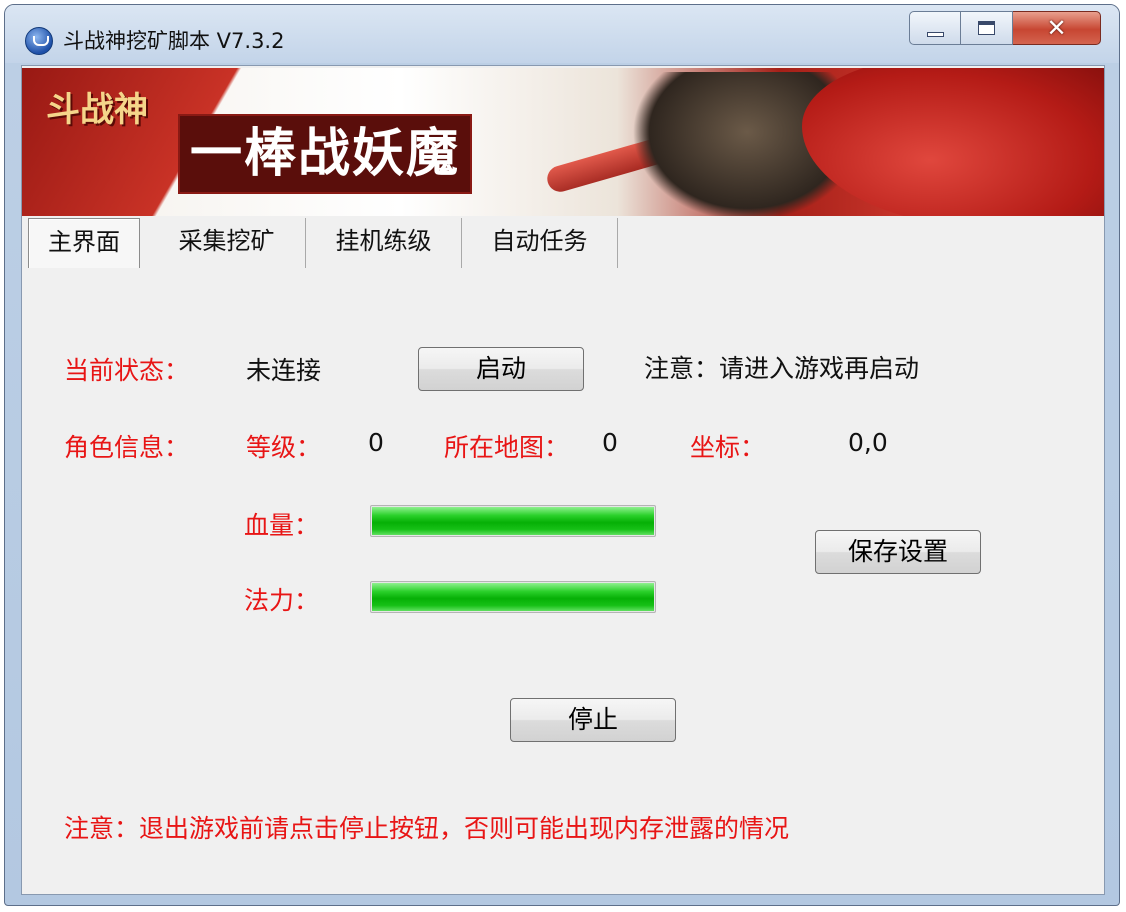 This screenshot has height=912, width=1126. What do you see at coordinates (898, 552) in the screenshot?
I see `save-settings-button: 保存设置` at bounding box center [898, 552].